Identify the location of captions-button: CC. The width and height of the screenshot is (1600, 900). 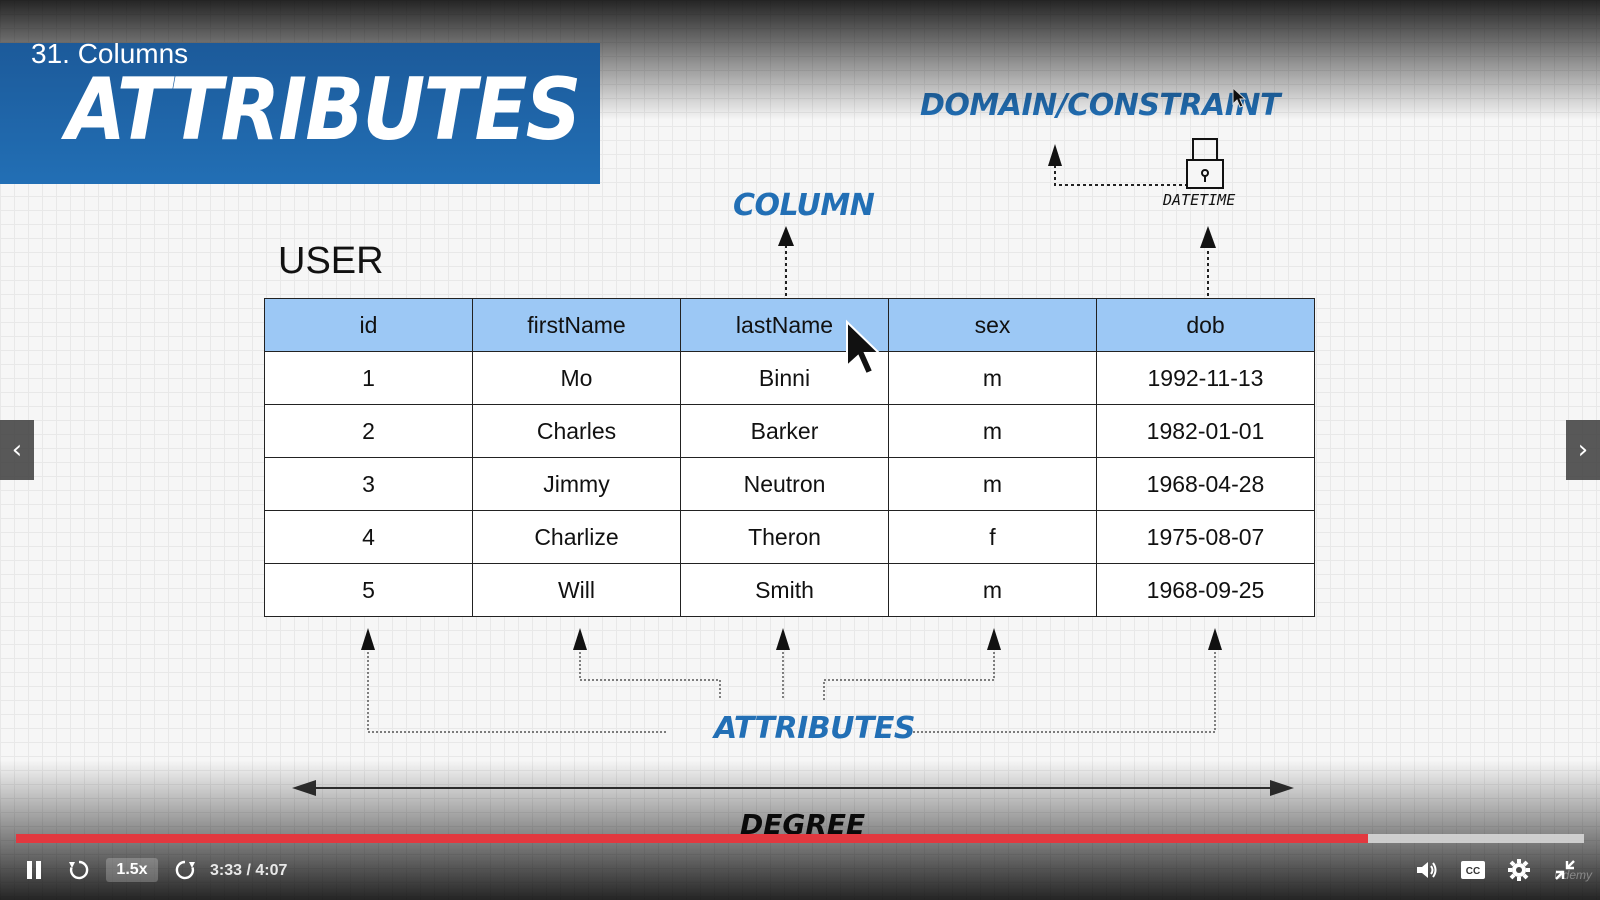
(1473, 870).